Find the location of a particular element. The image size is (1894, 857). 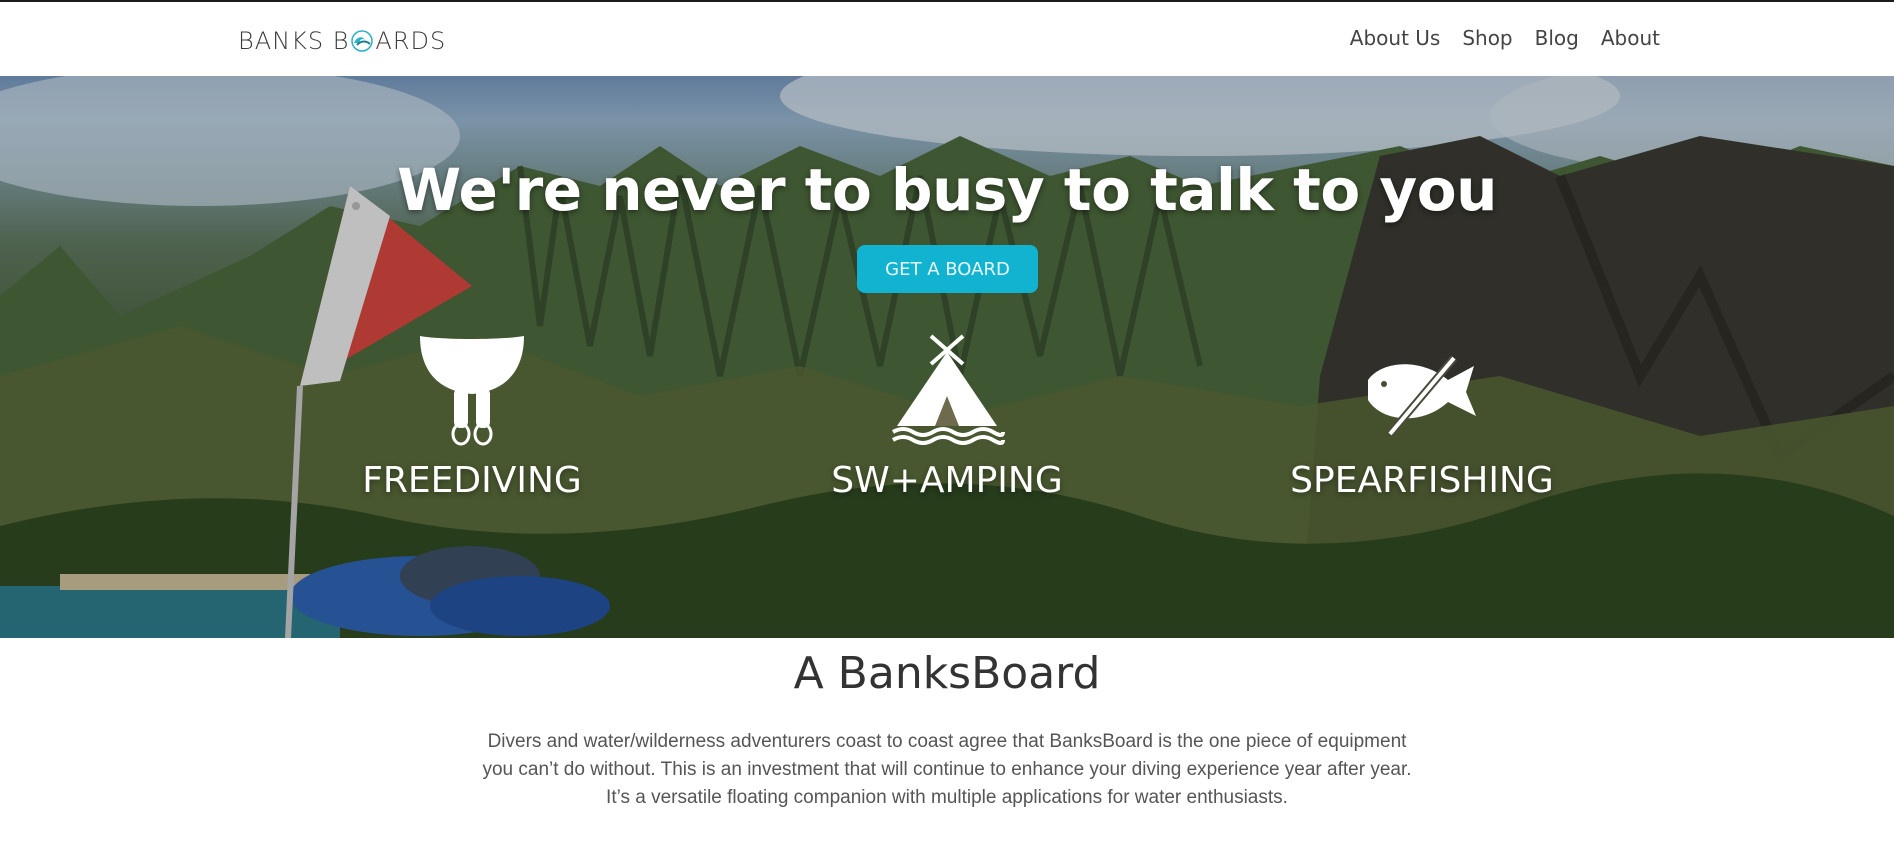

nav-link-shop: Shop is located at coordinates (1487, 38).